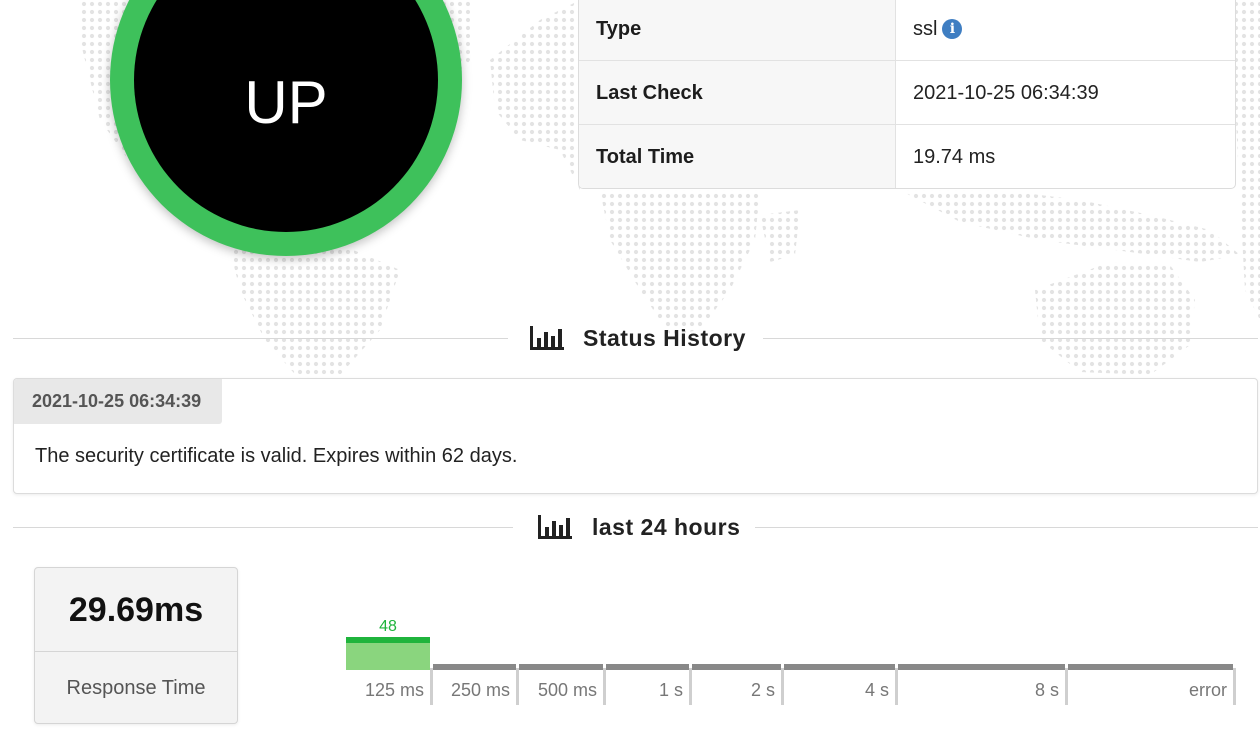 The image size is (1260, 745). Describe the element at coordinates (136, 610) in the screenshot. I see `response-time-value: 29.69ms` at that location.